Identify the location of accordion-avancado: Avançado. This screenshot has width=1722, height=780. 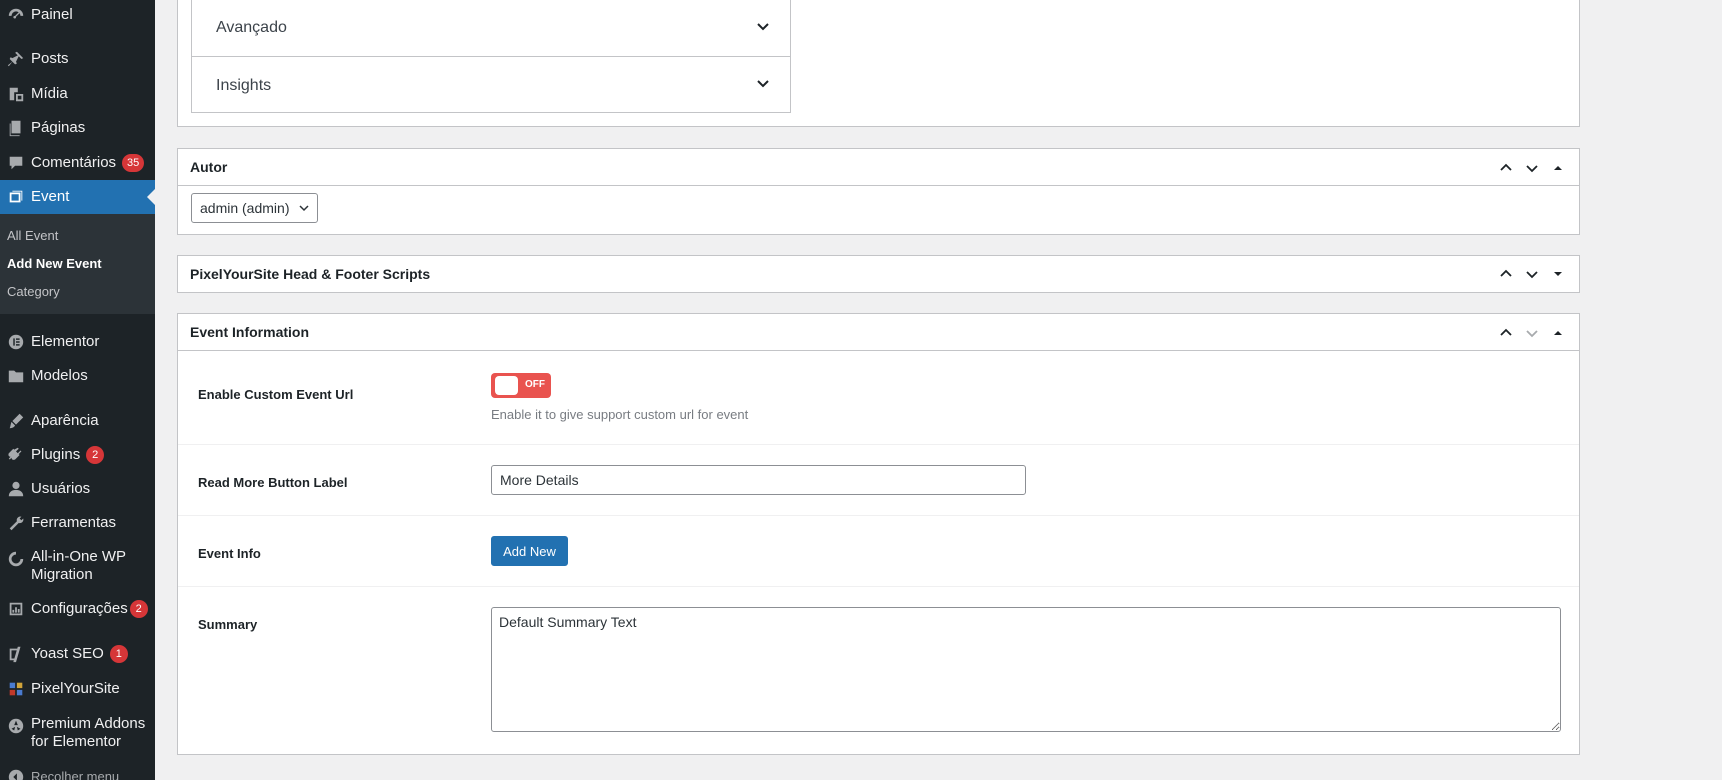
(491, 28).